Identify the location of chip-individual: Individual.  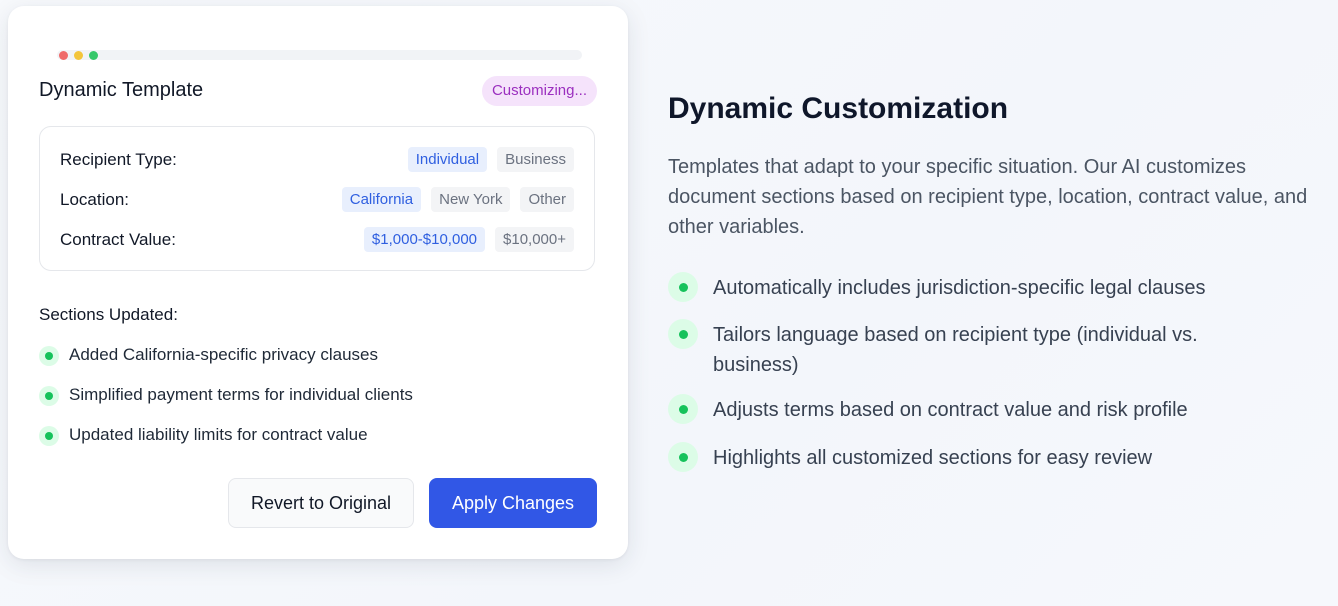
(447, 159).